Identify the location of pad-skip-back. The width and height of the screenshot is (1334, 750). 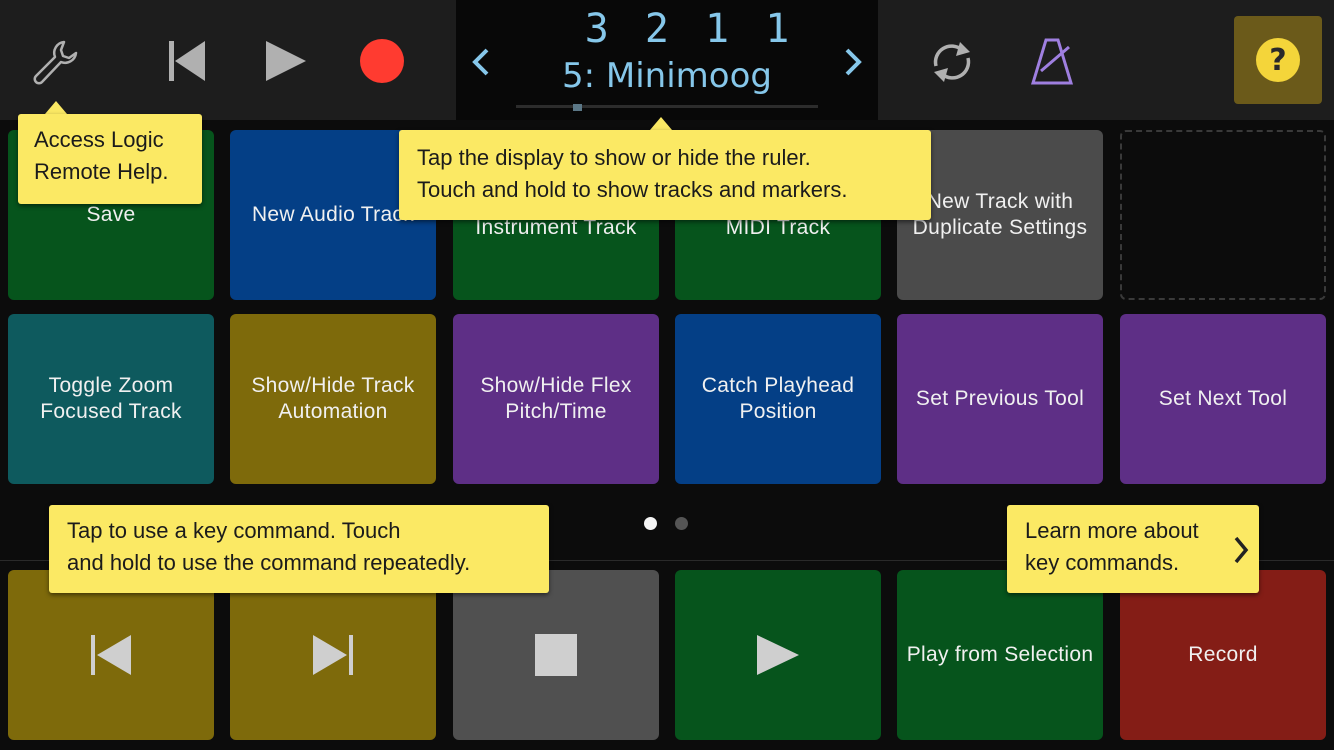
(111, 655).